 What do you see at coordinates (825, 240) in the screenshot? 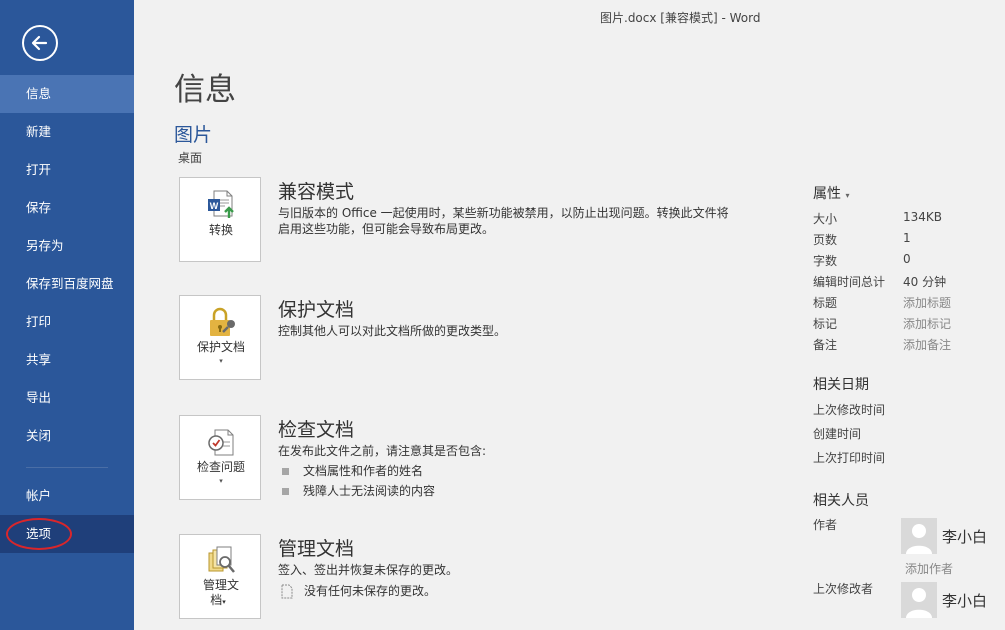
I see `property-label: 页数` at bounding box center [825, 240].